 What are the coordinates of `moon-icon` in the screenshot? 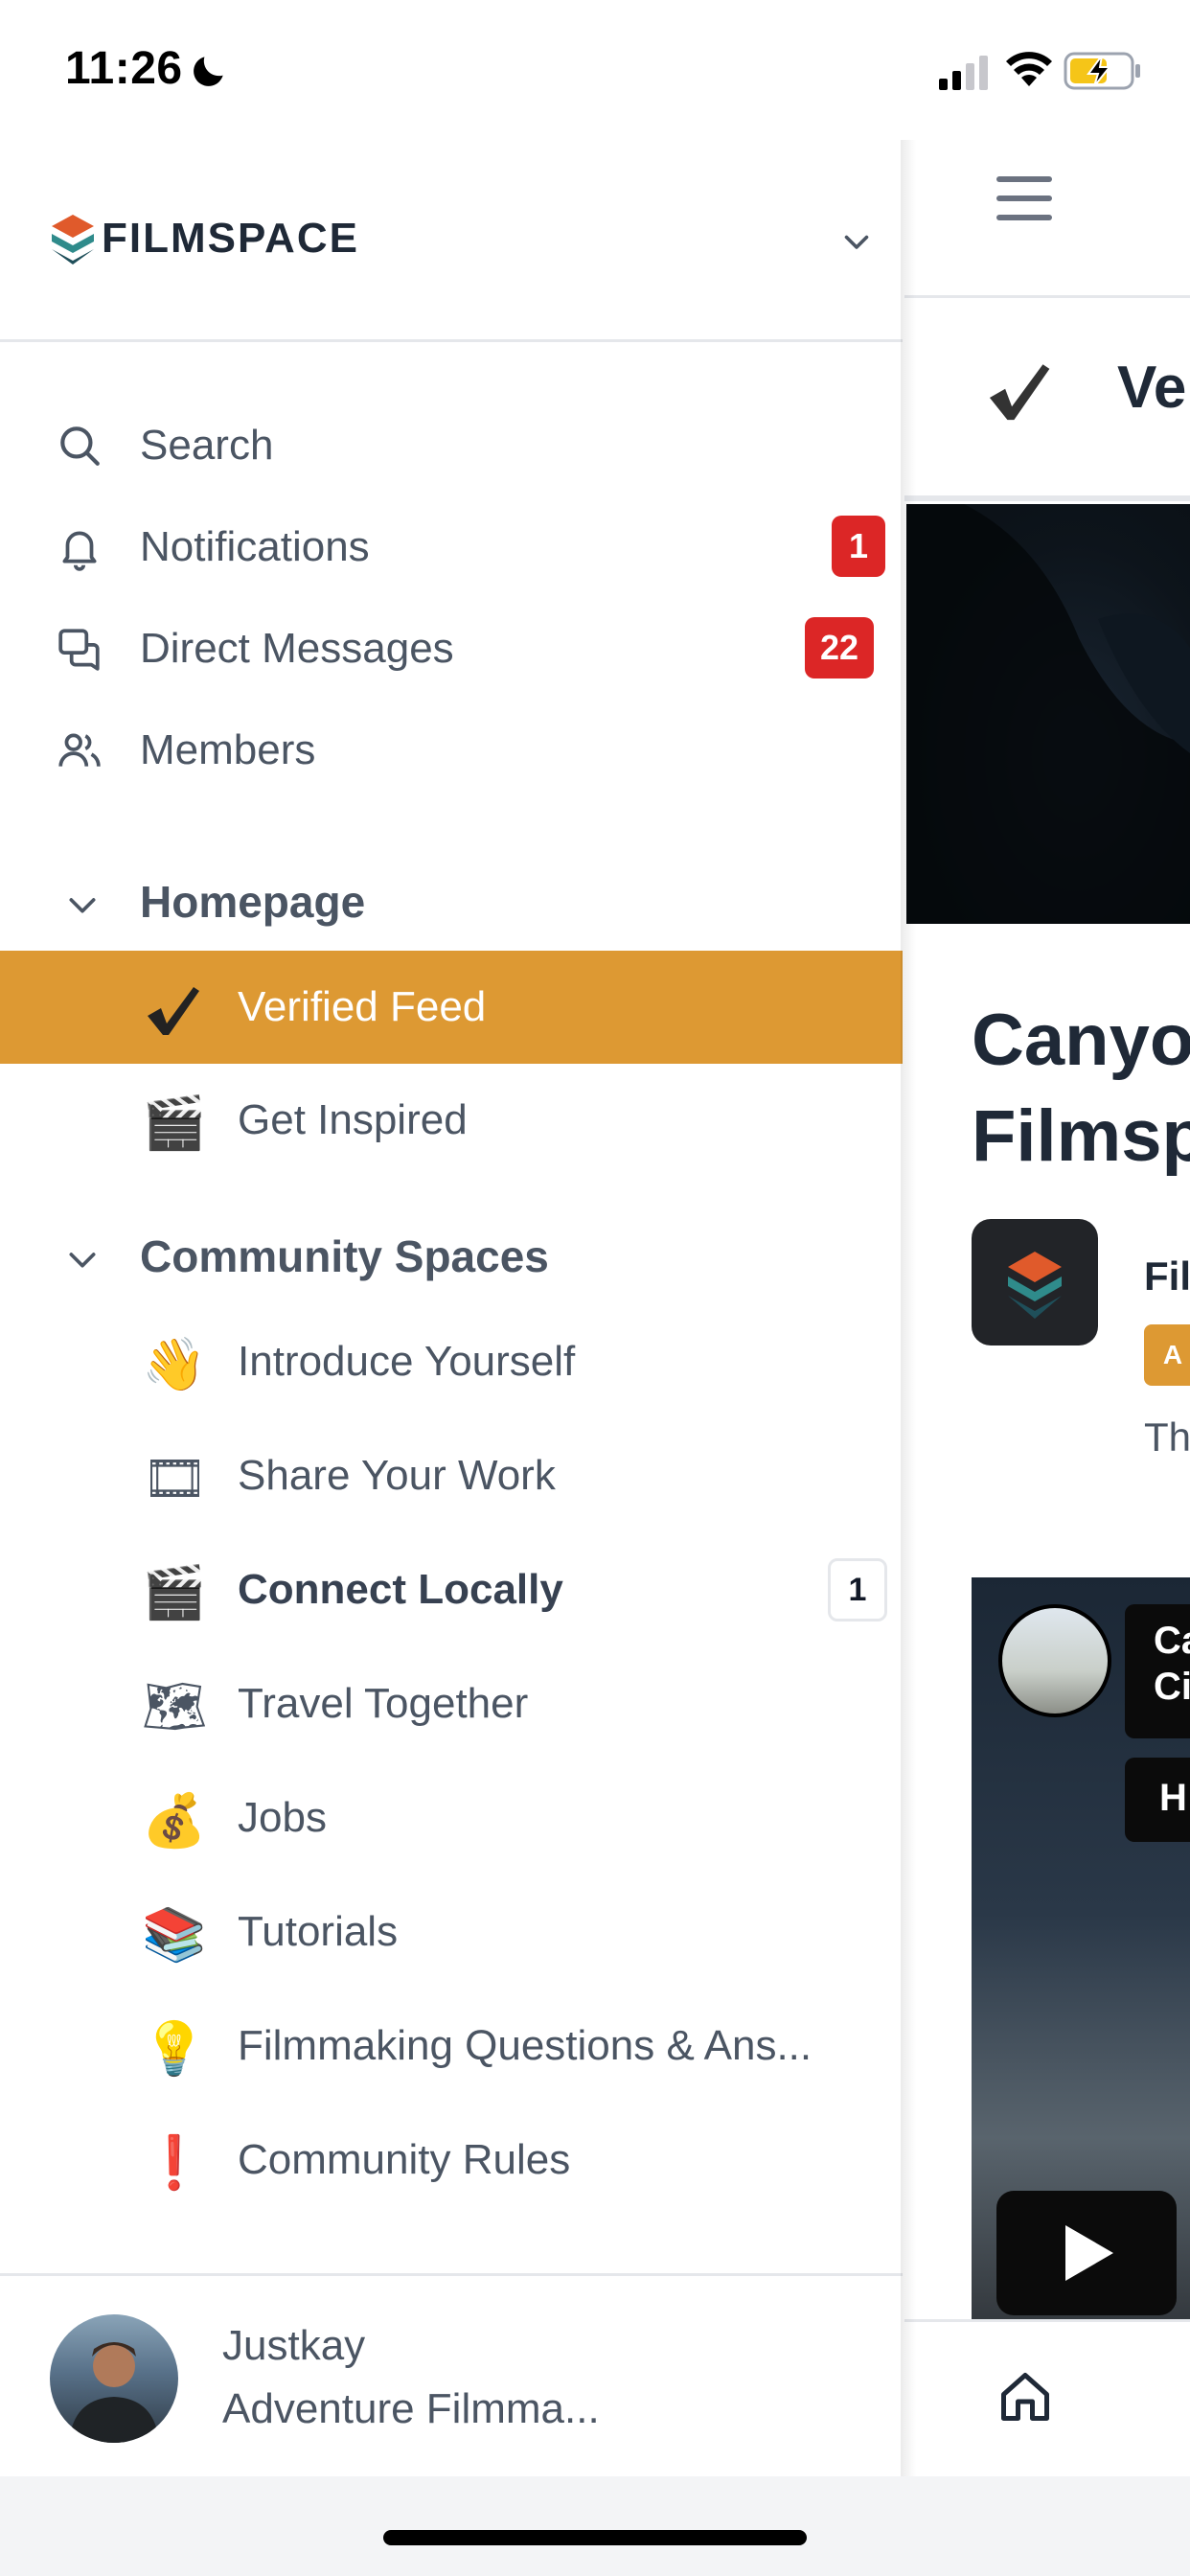 It's located at (209, 71).